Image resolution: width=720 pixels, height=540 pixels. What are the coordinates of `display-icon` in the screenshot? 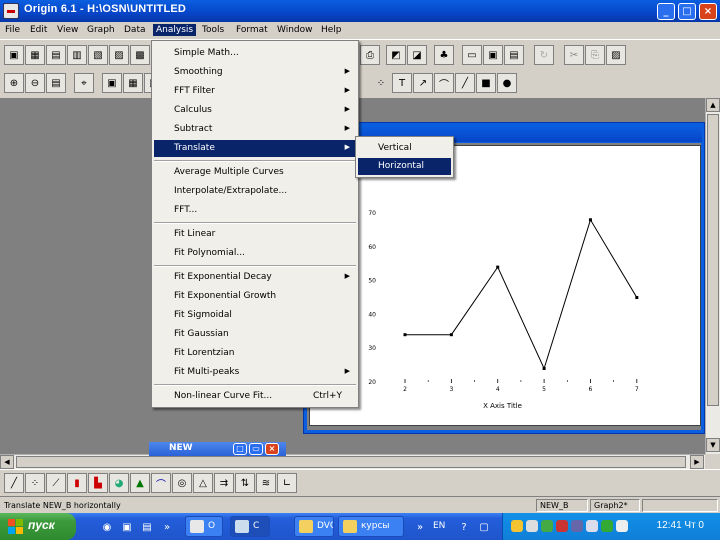 It's located at (592, 526).